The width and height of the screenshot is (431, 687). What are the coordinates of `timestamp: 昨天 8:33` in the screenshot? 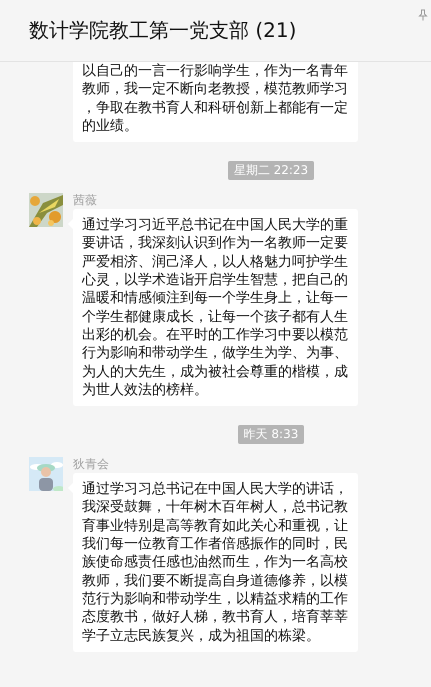 It's located at (271, 434).